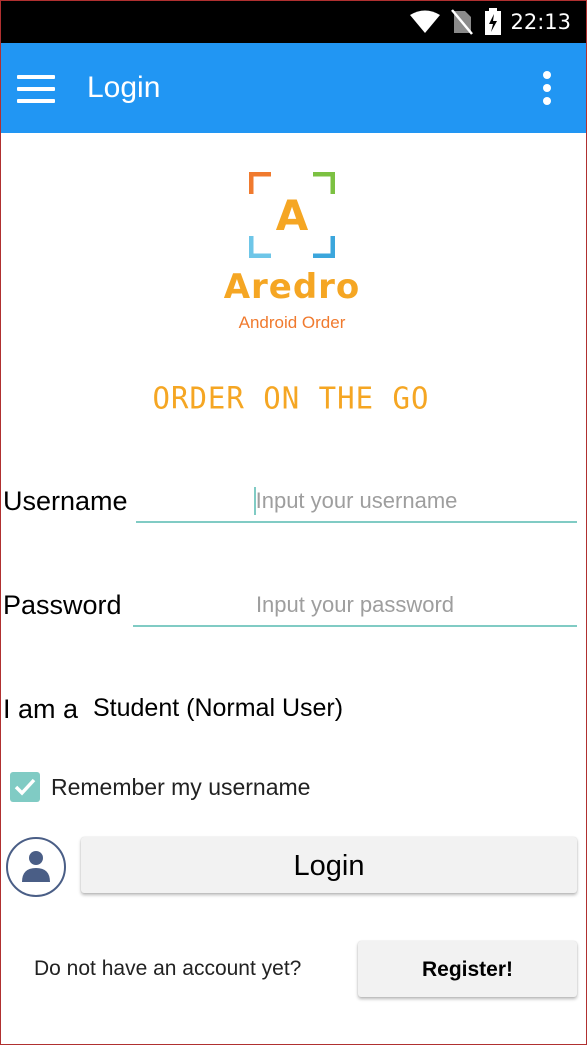 The width and height of the screenshot is (587, 1045). What do you see at coordinates (124, 87) in the screenshot?
I see `page-title: Login` at bounding box center [124, 87].